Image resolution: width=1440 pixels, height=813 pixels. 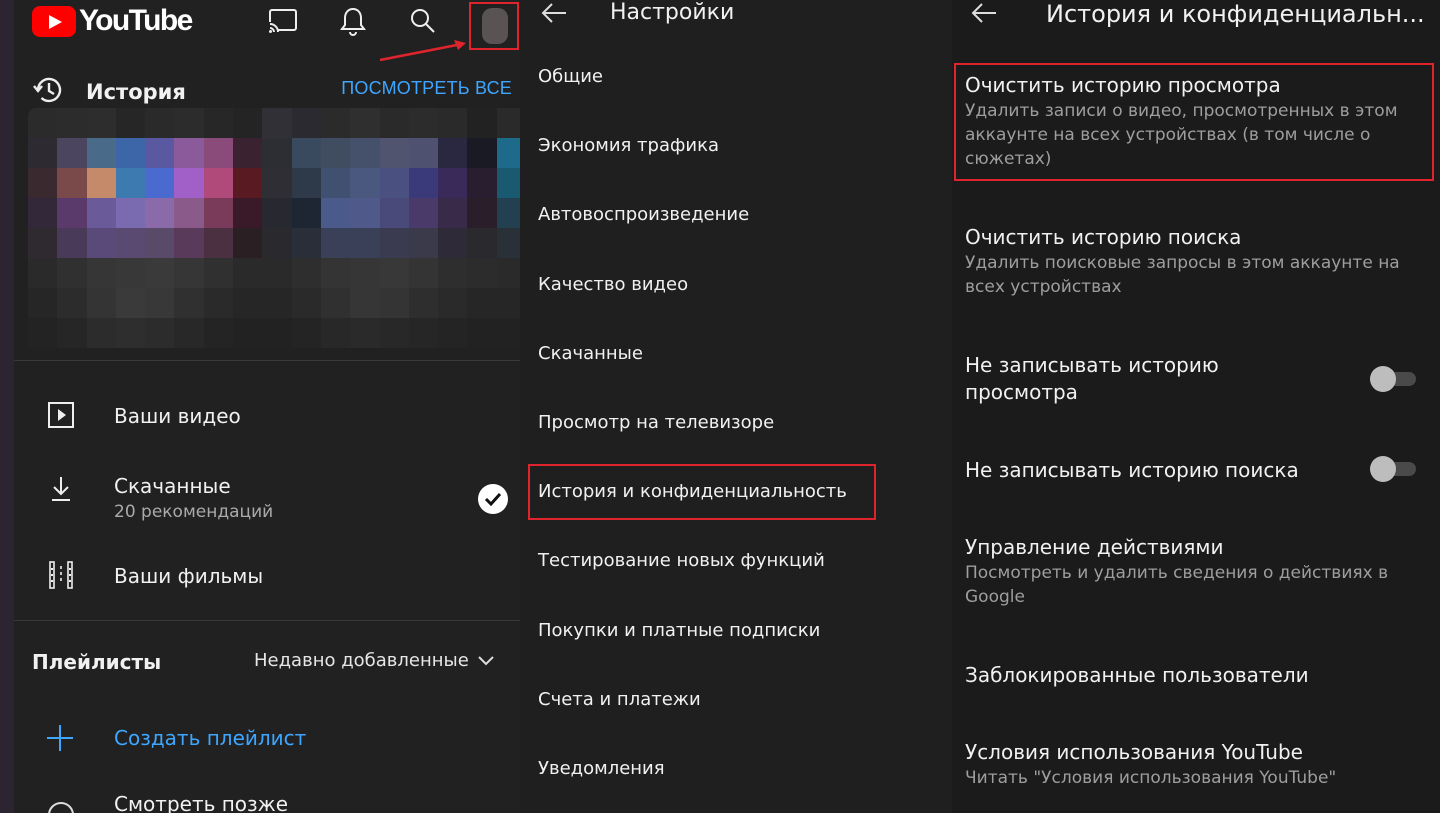 I want to click on menu-item-your-videos: Ваши видео, so click(x=267, y=418).